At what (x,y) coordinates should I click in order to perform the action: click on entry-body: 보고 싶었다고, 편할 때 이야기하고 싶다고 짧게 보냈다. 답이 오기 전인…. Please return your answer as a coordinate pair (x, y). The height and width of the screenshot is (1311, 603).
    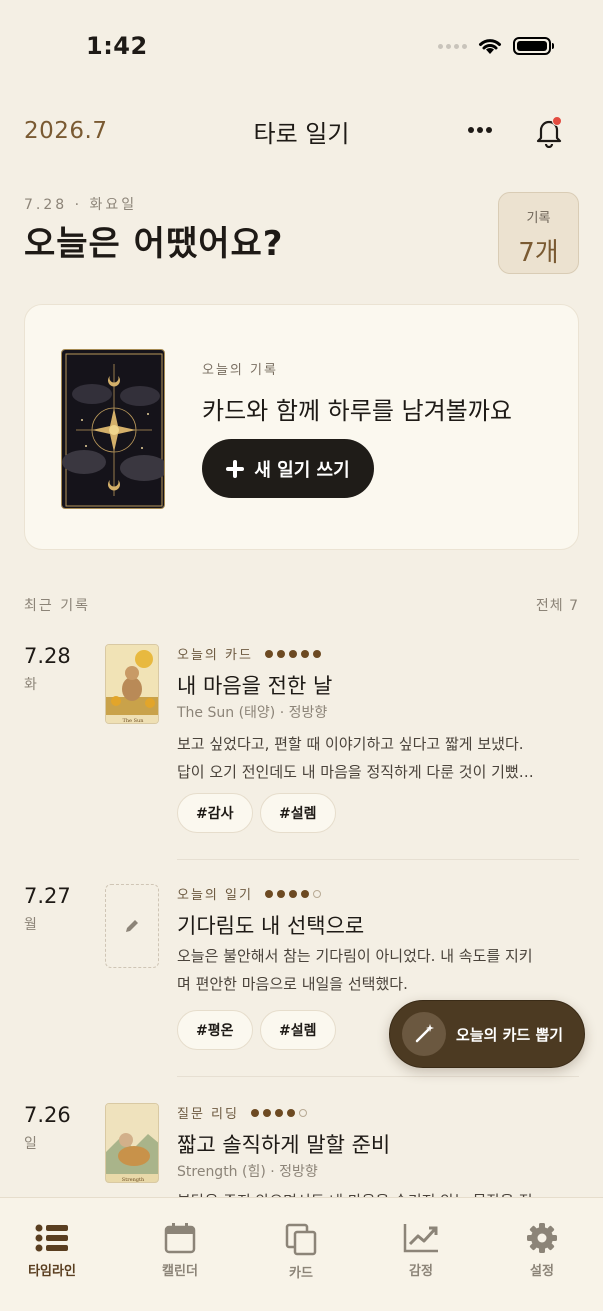
    Looking at the image, I should click on (378, 758).